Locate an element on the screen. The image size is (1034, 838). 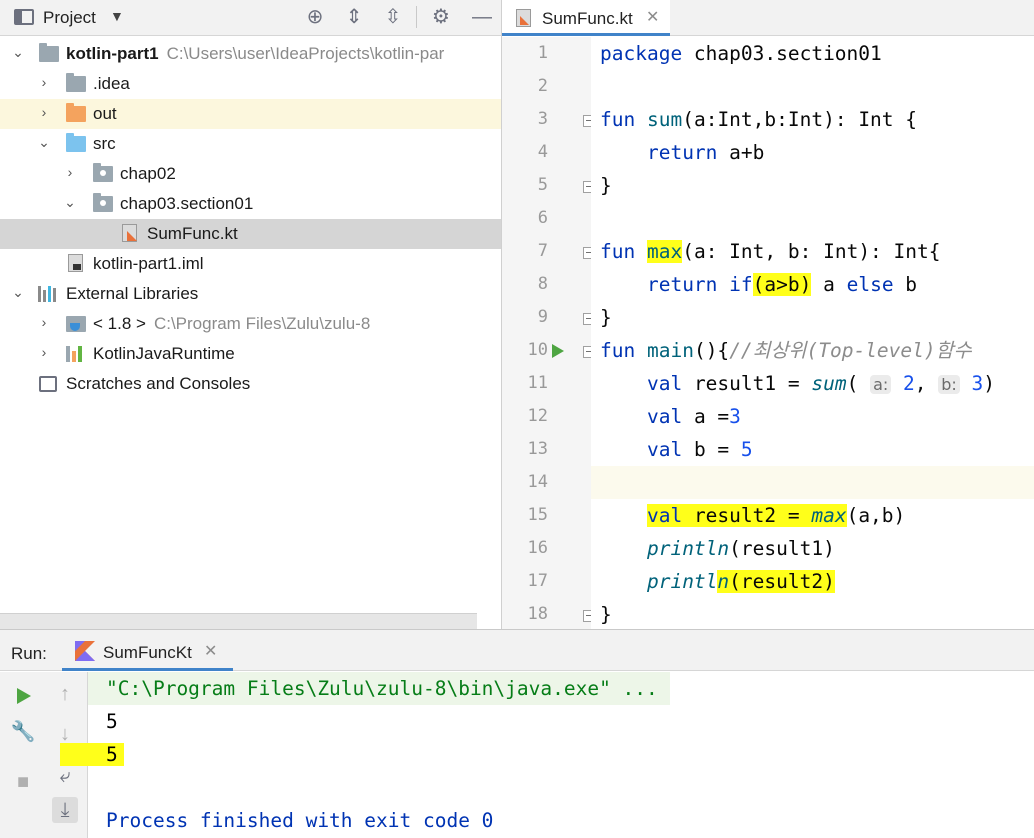
line-number: 10 is located at coordinates (537, 350).